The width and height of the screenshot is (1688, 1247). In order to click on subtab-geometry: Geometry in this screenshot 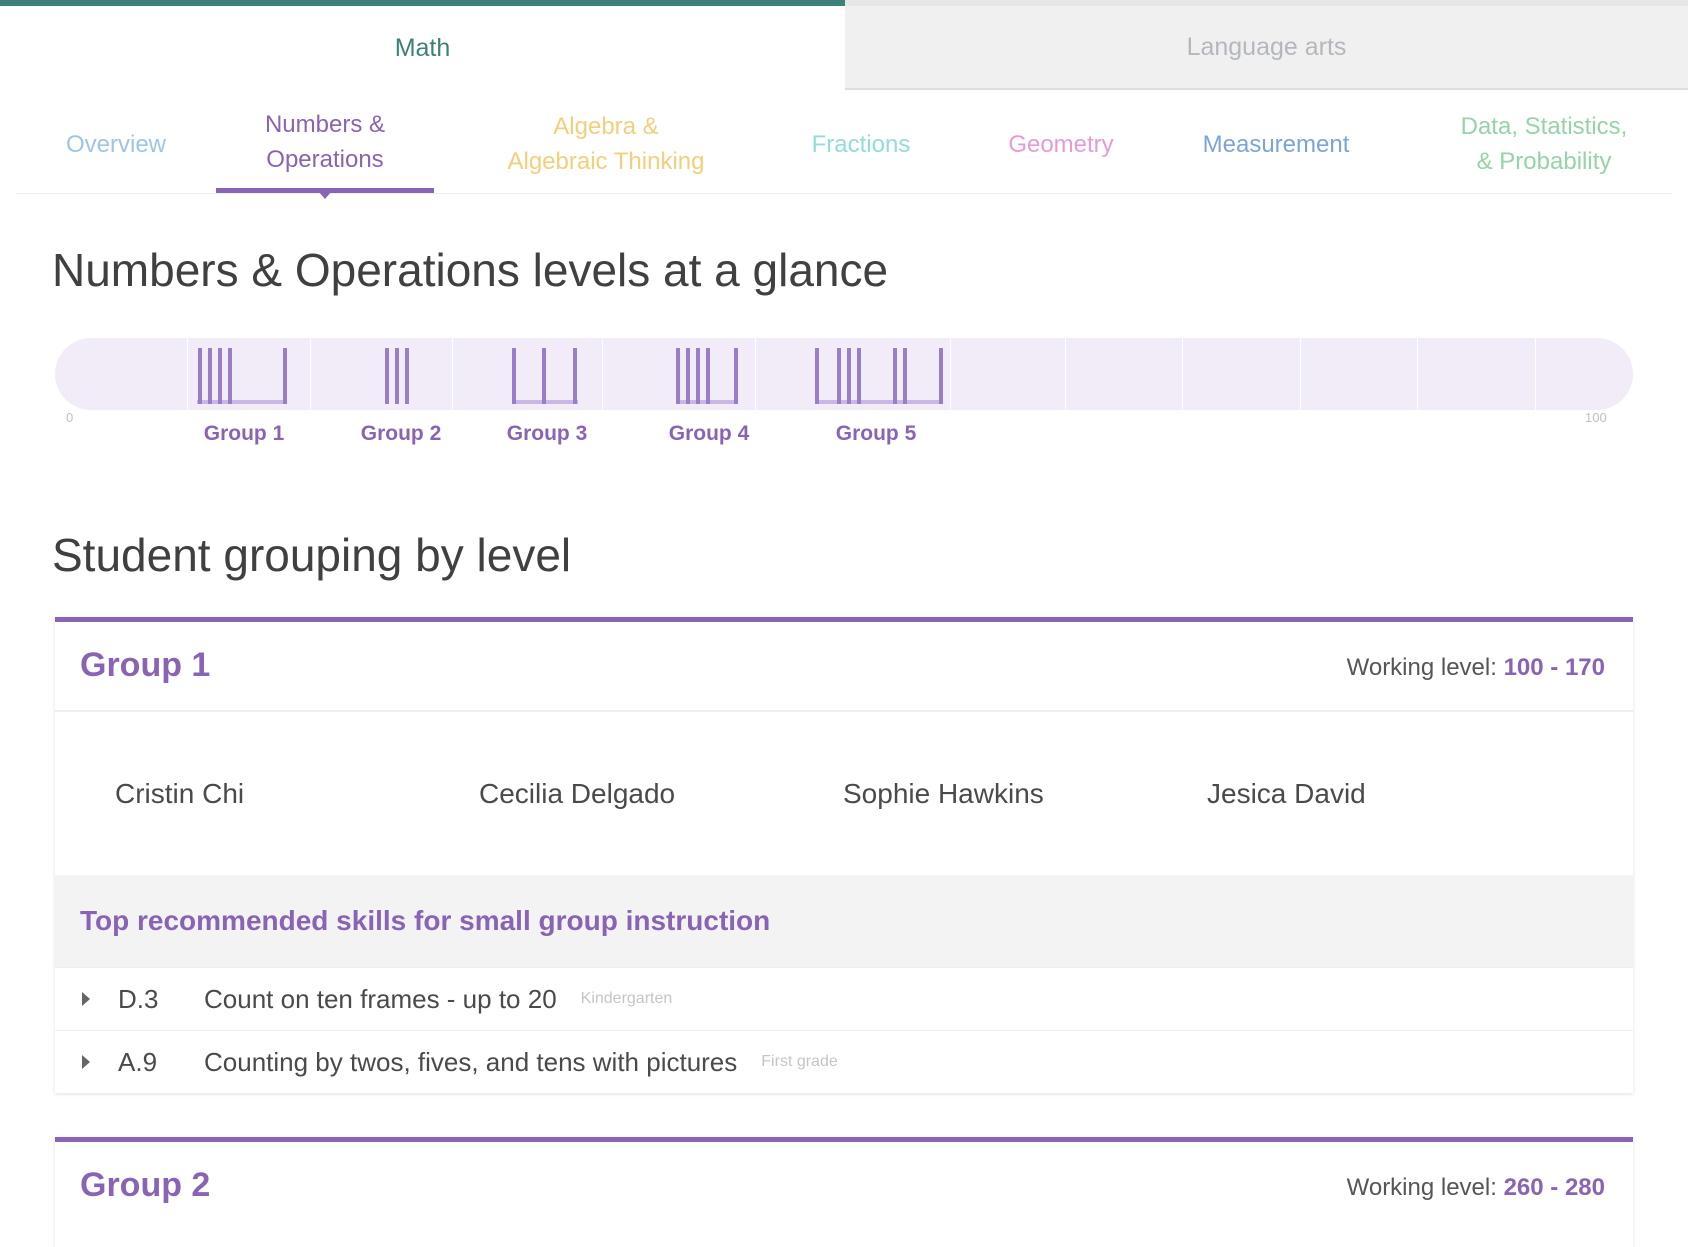, I will do `click(1061, 144)`.